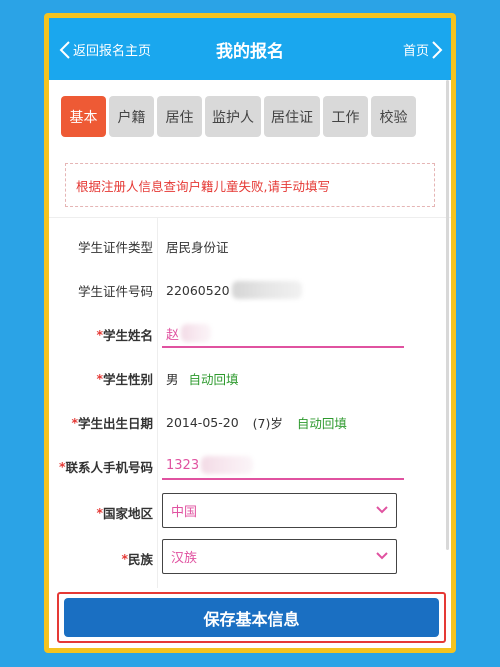 This screenshot has width=500, height=667. Describe the element at coordinates (101, 512) in the screenshot. I see `country-label: * 国家地区` at that location.